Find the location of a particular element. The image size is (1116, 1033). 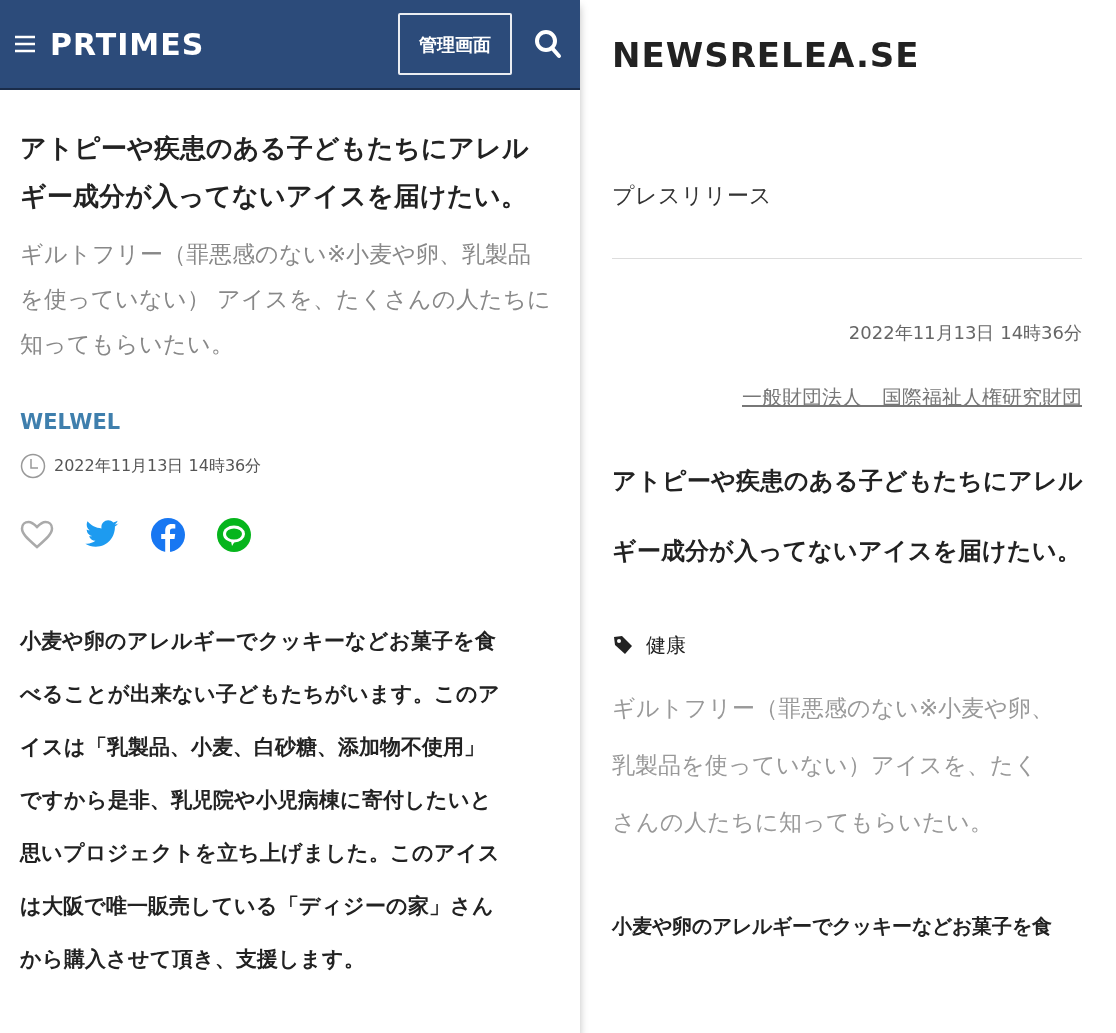

tag-icon is located at coordinates (623, 645).